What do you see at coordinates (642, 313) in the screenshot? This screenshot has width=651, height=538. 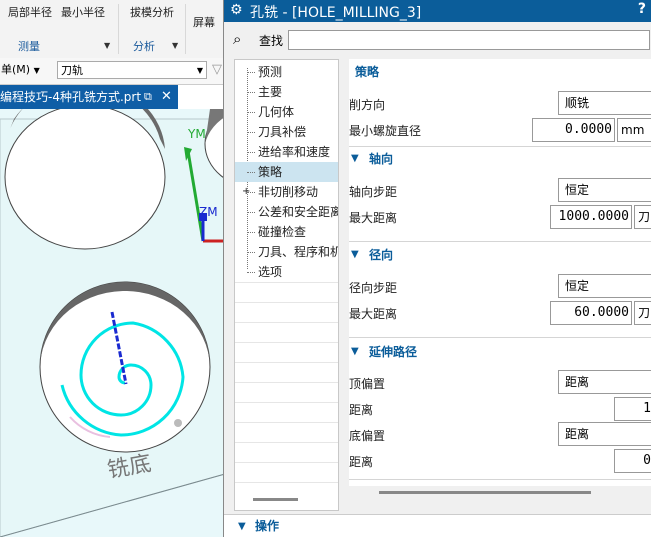 I see `radial-max-distance-unit-select: 刀` at bounding box center [642, 313].